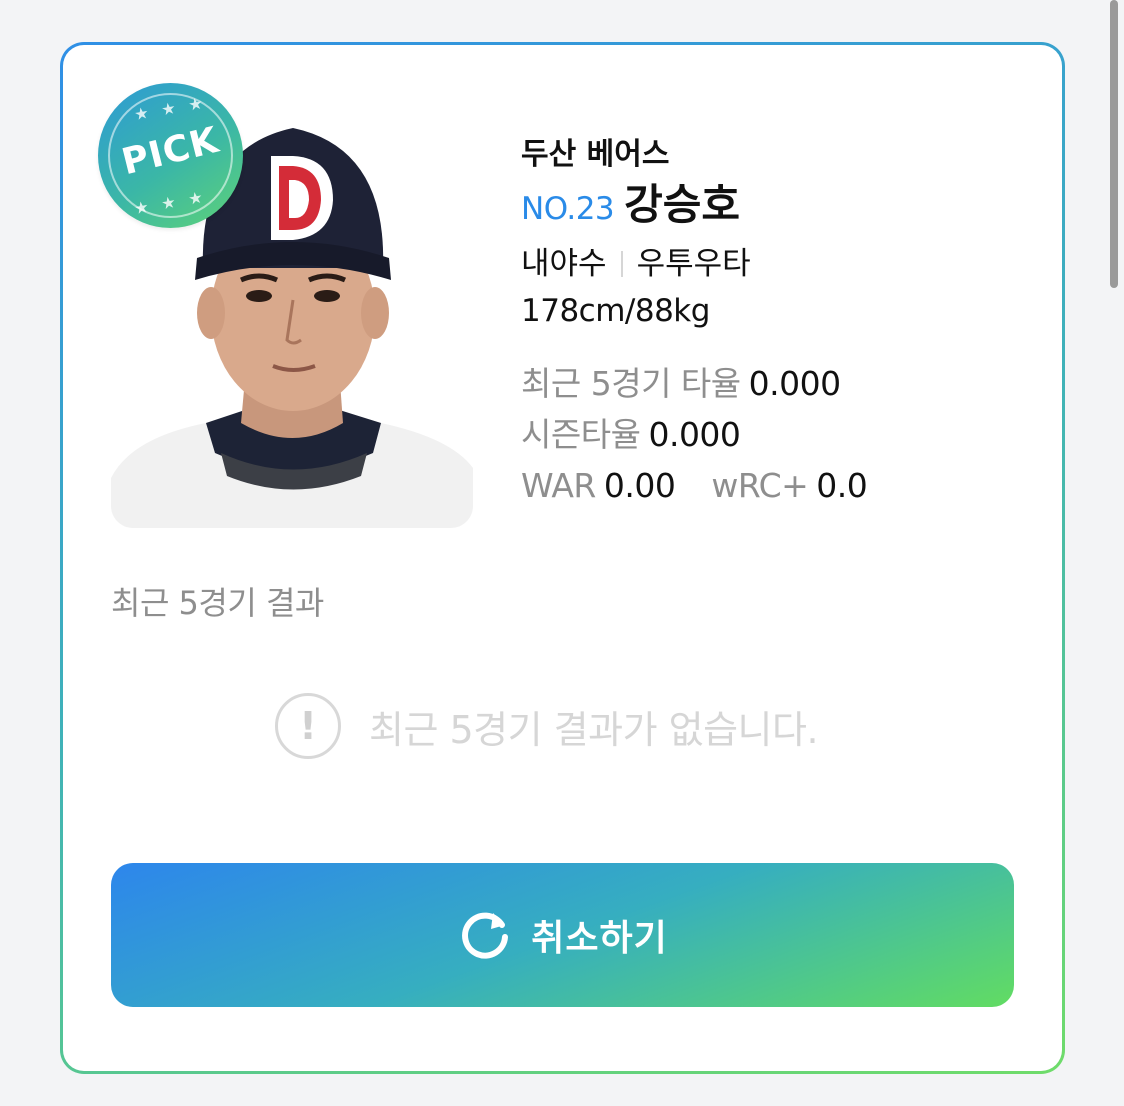 Image resolution: width=1124 pixels, height=1106 pixels. Describe the element at coordinates (485, 935) in the screenshot. I see `refresh-icon` at that location.